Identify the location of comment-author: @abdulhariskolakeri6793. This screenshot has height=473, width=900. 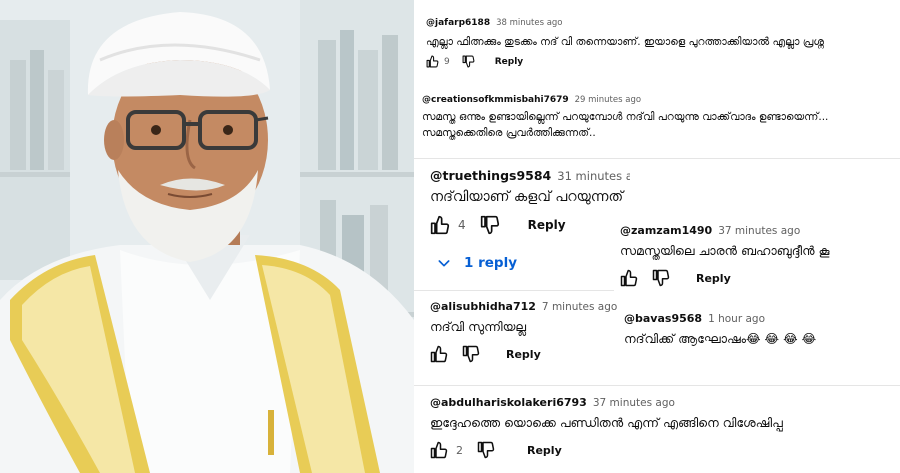
(508, 402).